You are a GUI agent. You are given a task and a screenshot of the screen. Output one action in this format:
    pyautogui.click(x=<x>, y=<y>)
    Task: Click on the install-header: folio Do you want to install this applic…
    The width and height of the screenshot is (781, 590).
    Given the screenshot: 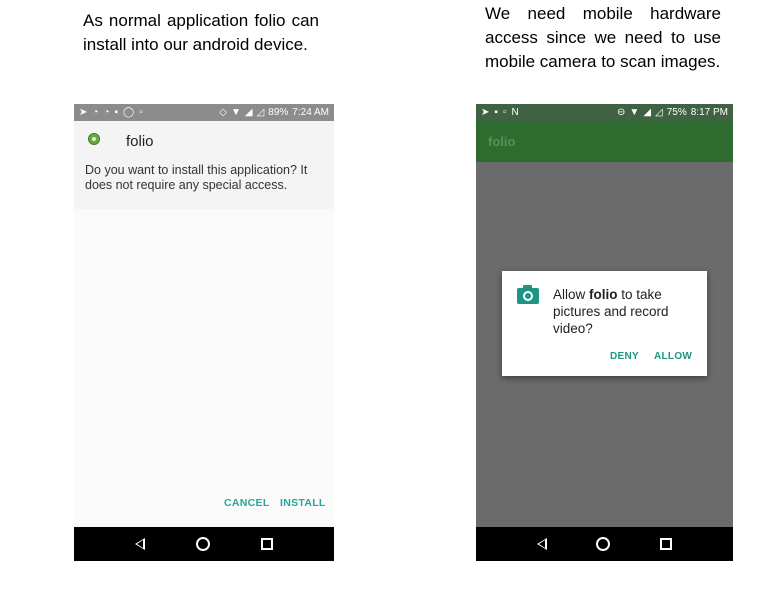 What is the action you would take?
    pyautogui.click(x=204, y=165)
    